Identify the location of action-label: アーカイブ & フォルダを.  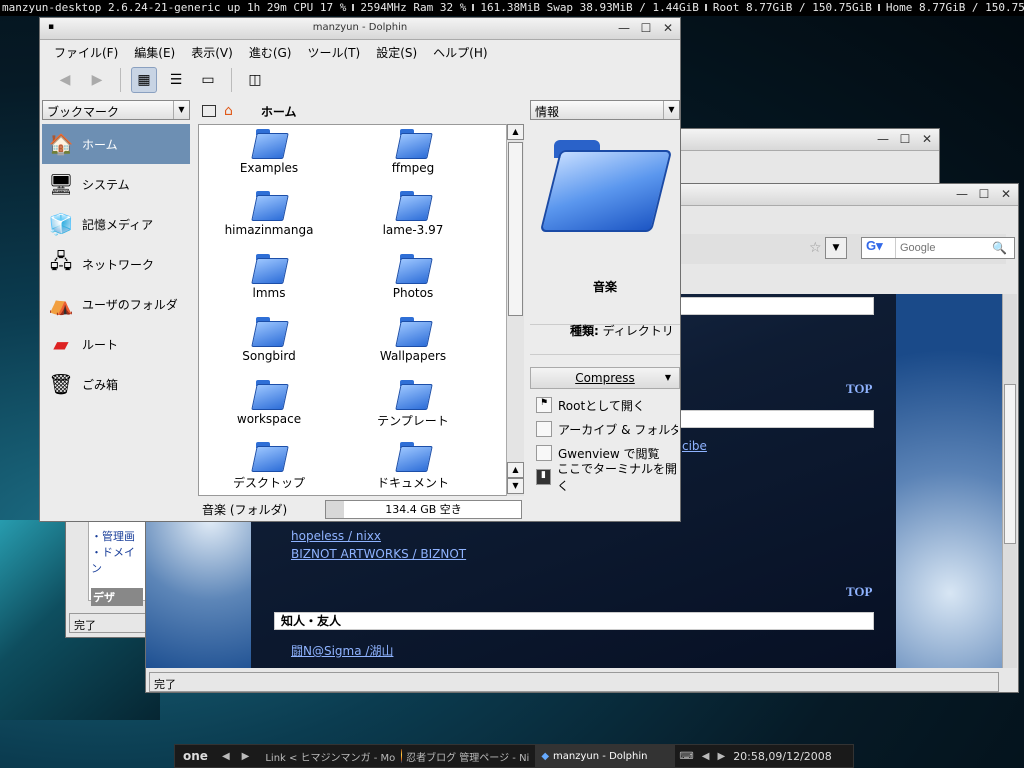
(618, 429).